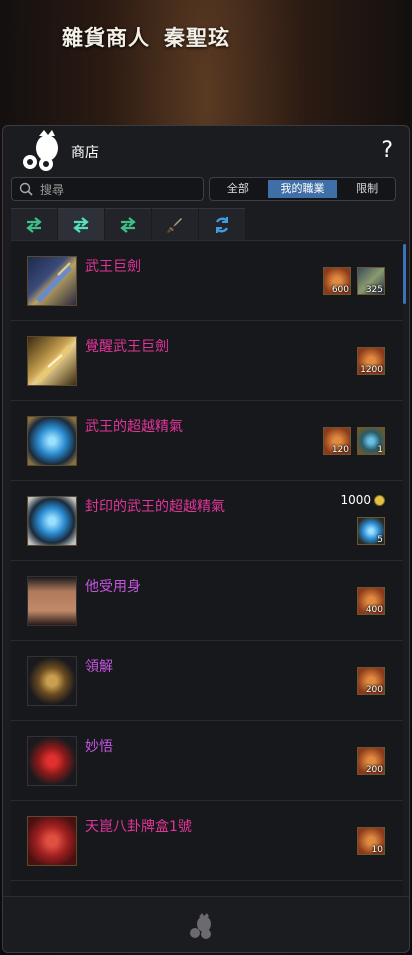  I want to click on red-headwear-icon, so click(52, 761).